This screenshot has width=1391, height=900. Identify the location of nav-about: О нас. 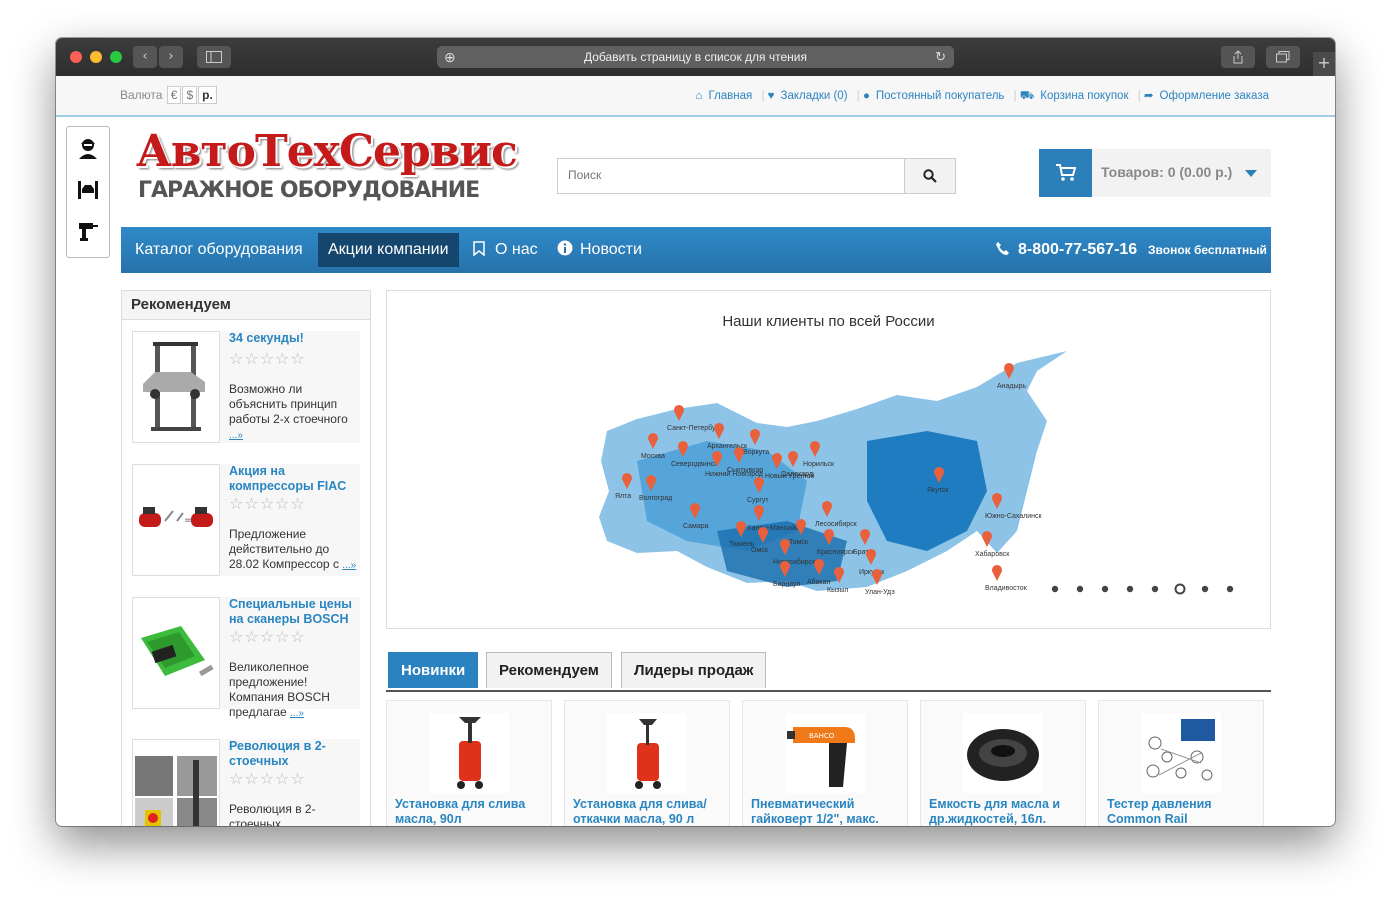
(516, 250).